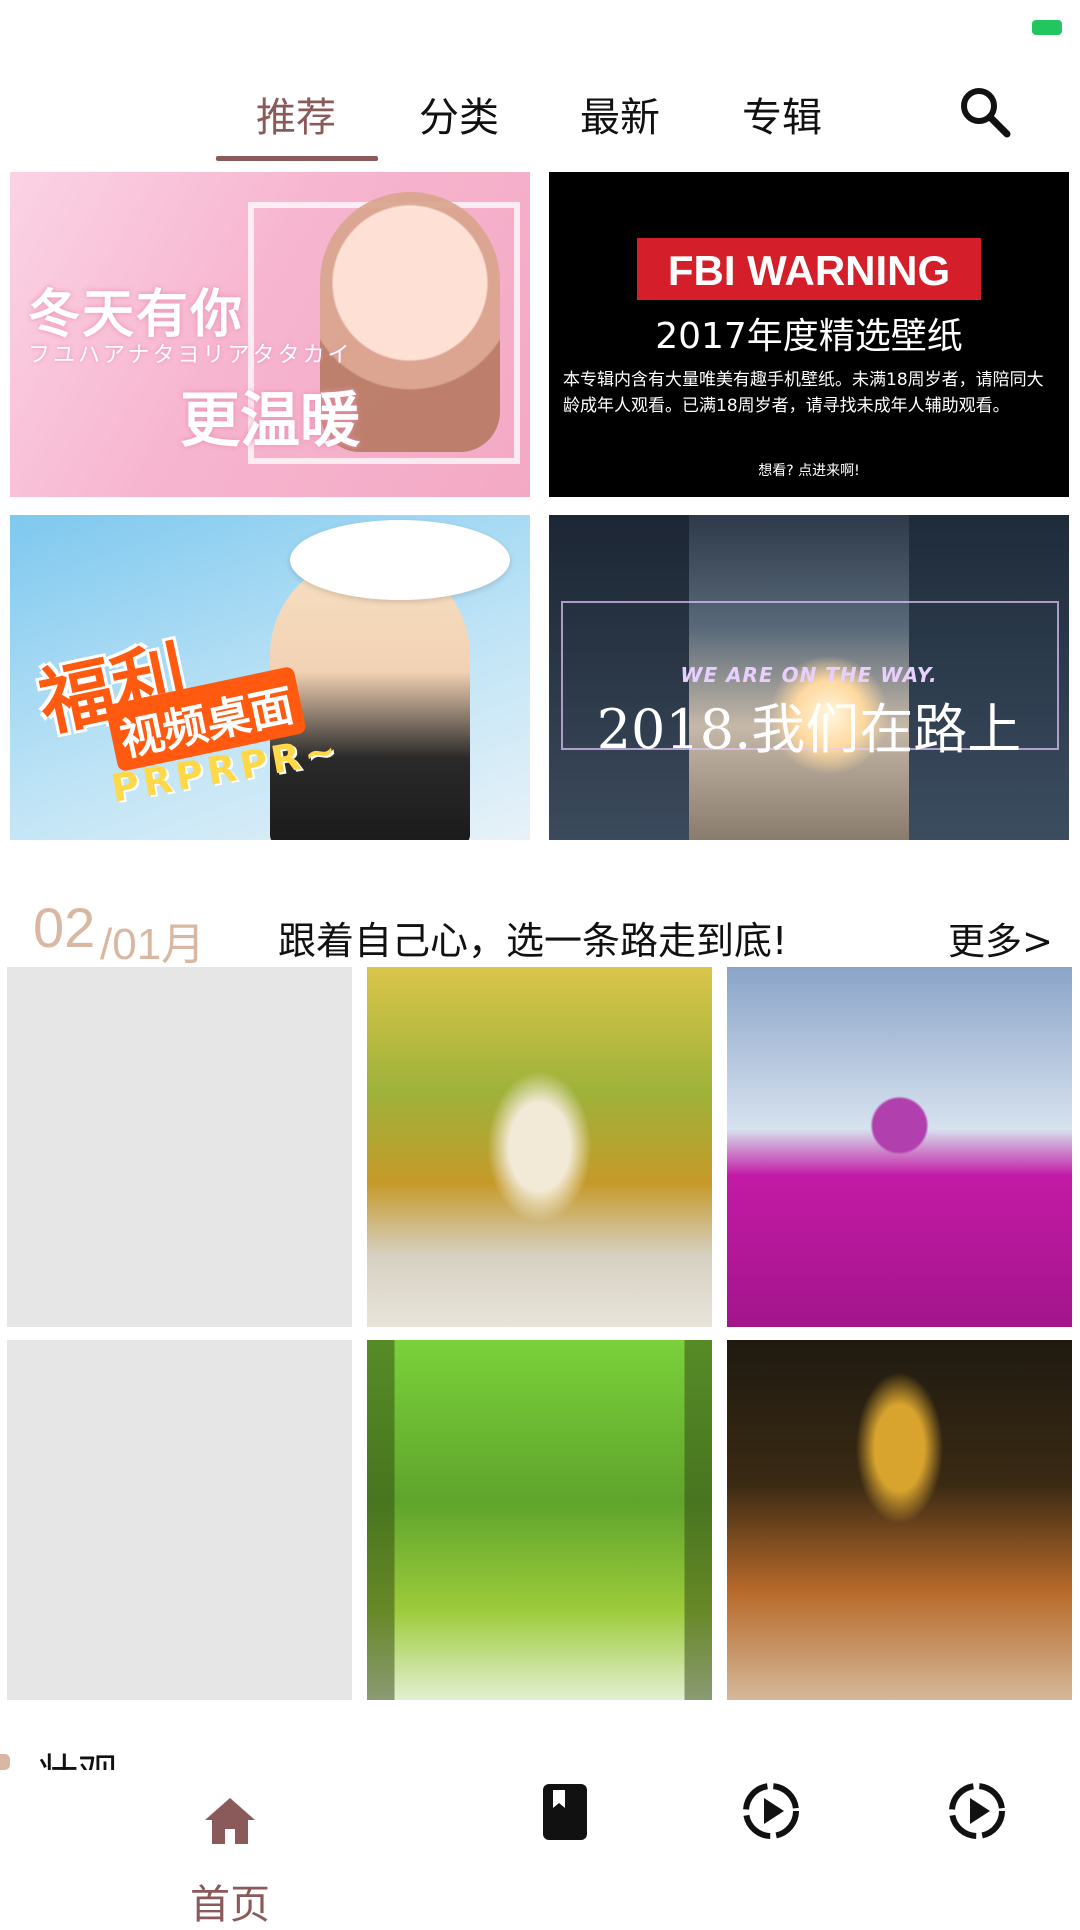 This screenshot has height=1930, width=1080. I want to click on banner-headline: 冬天有你, so click(136, 315).